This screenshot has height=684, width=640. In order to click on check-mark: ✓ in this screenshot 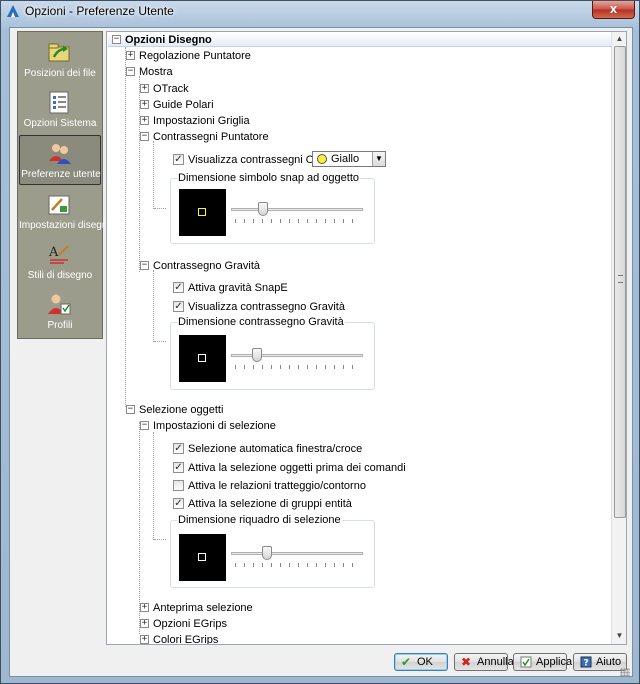, I will do `click(178, 287)`.